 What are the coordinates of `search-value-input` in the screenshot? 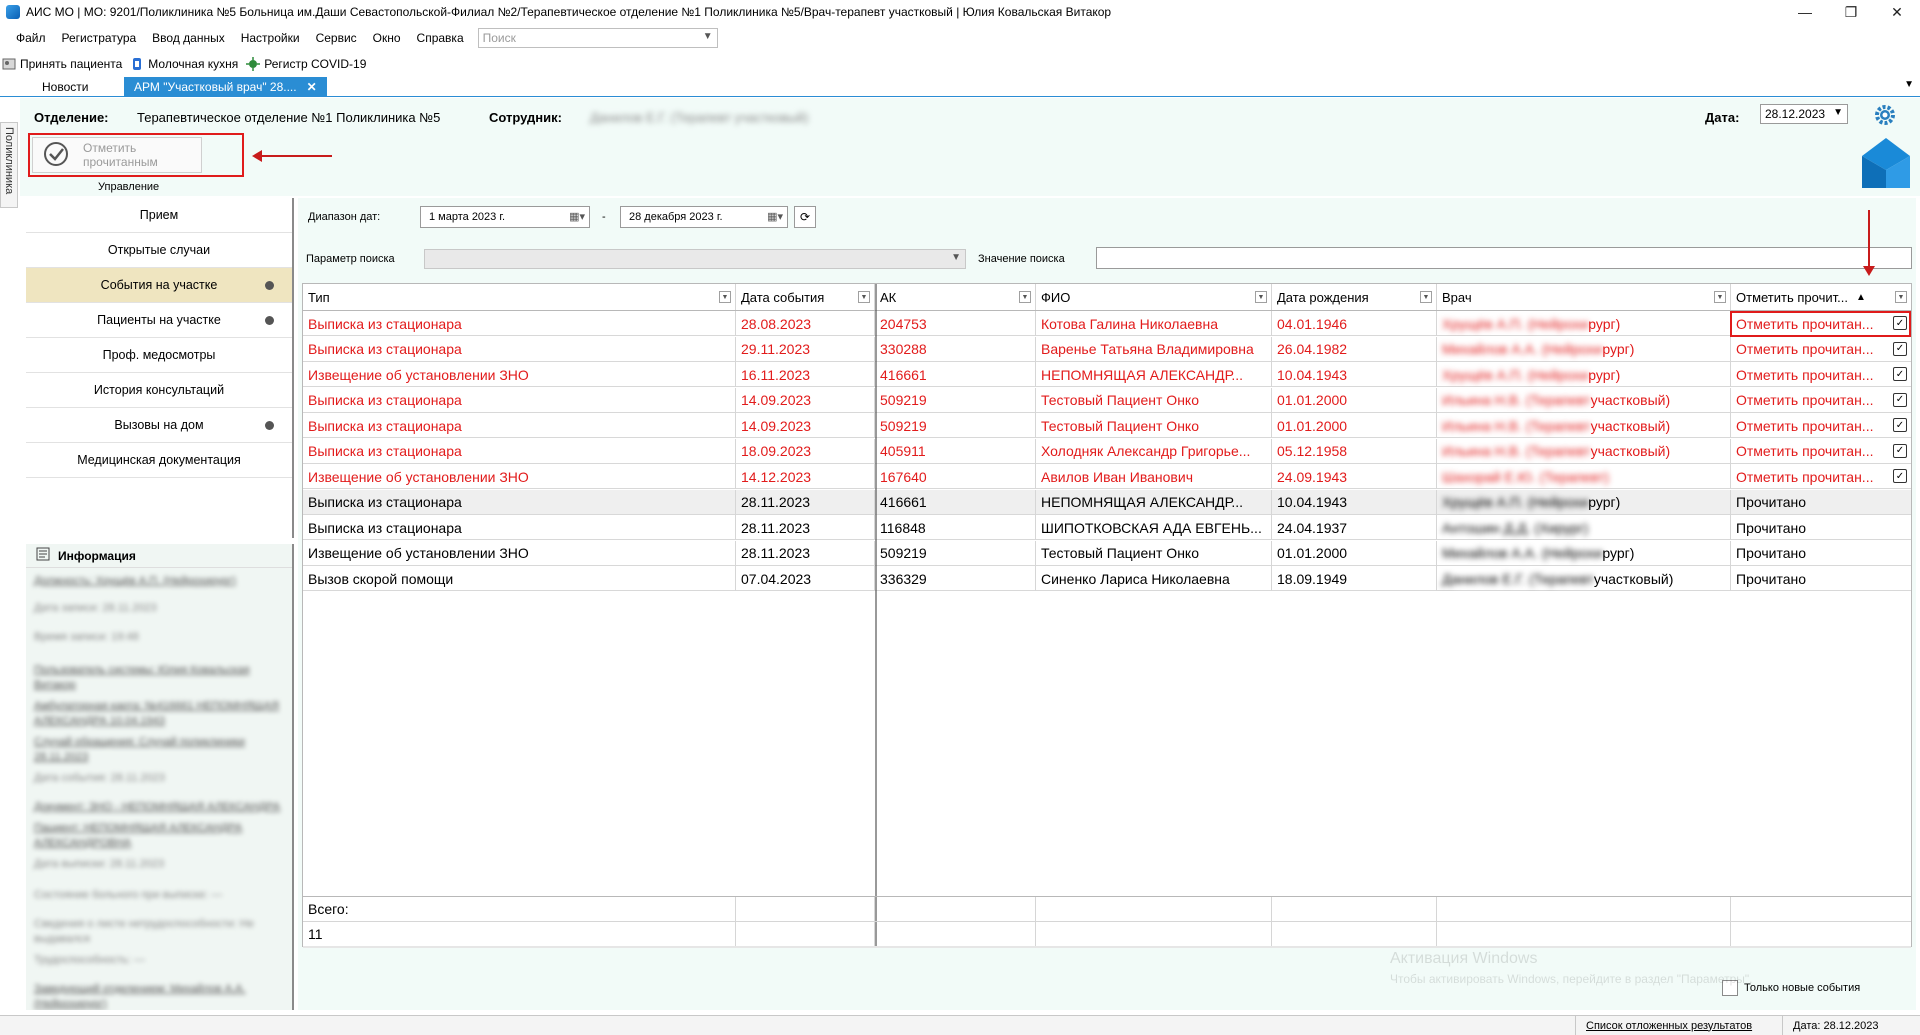 It's located at (1504, 258).